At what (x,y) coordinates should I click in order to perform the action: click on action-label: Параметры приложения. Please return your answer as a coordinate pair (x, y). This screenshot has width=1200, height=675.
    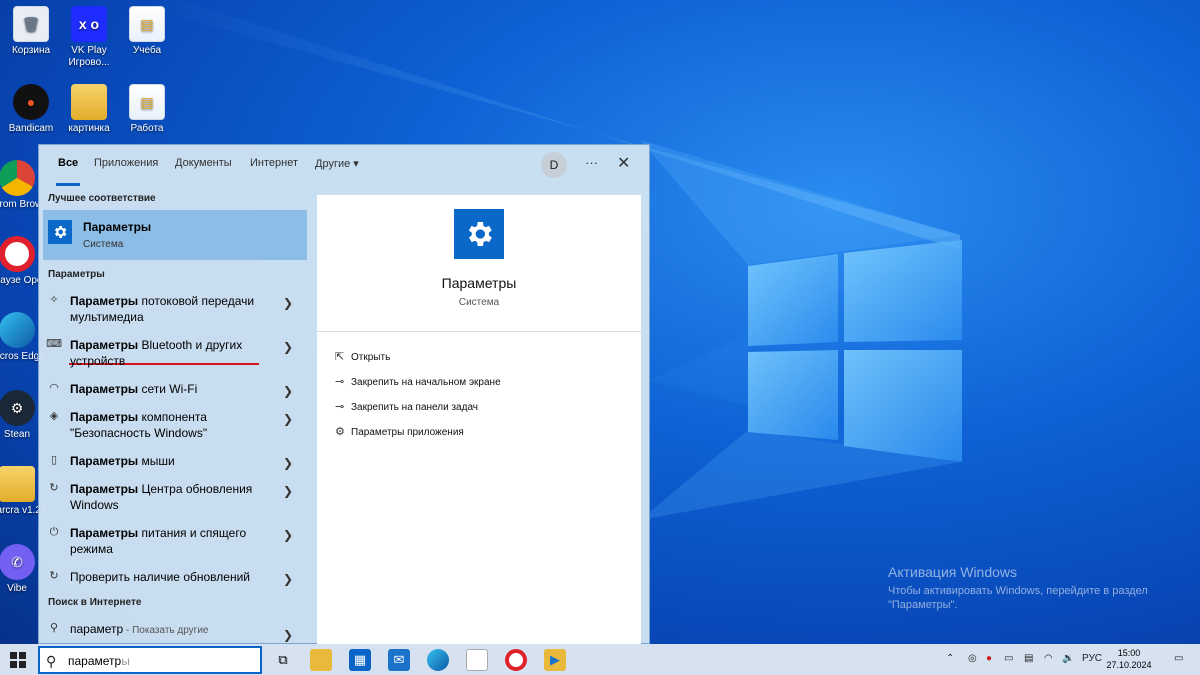
    Looking at the image, I should click on (407, 432).